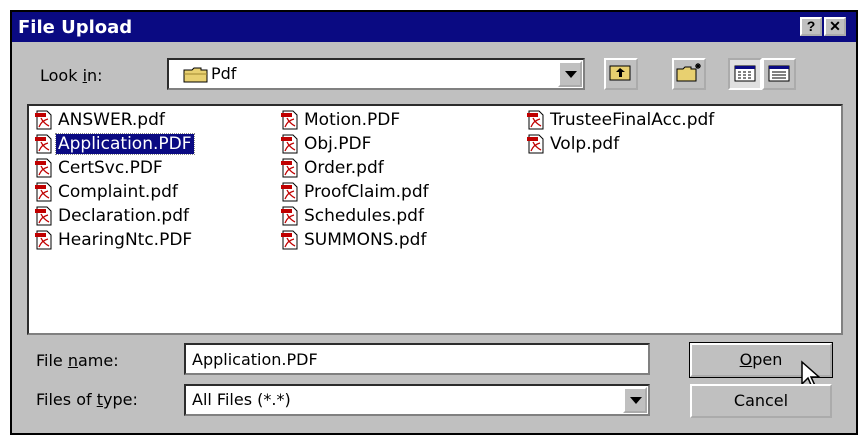 The image size is (867, 441). I want to click on file-name-input: Application.PDF, so click(417, 359).